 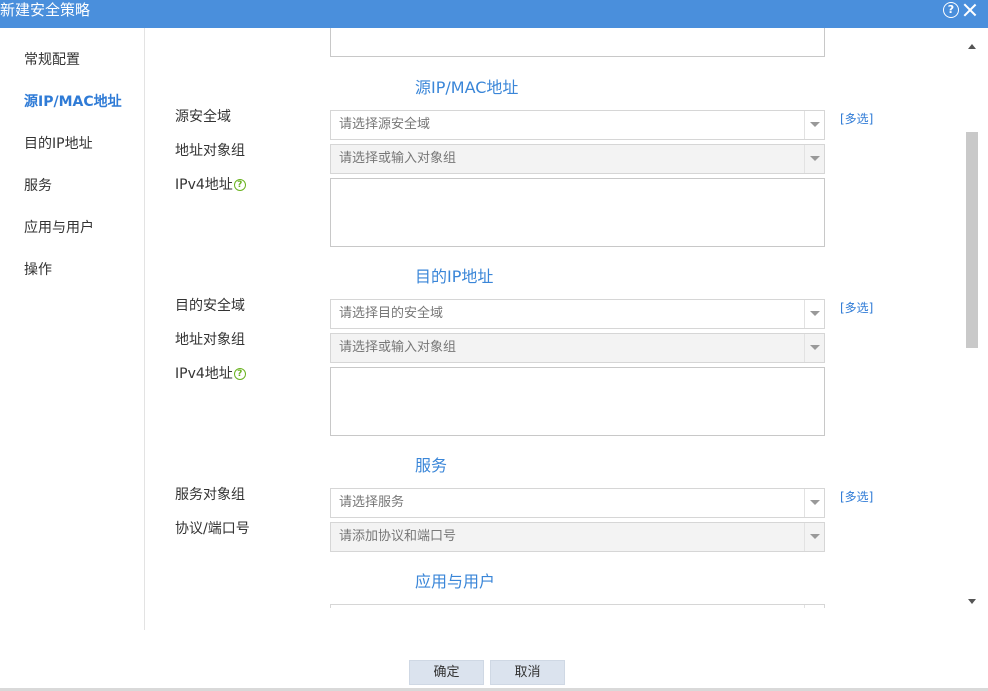 I want to click on ok-button: 确定, so click(x=446, y=672).